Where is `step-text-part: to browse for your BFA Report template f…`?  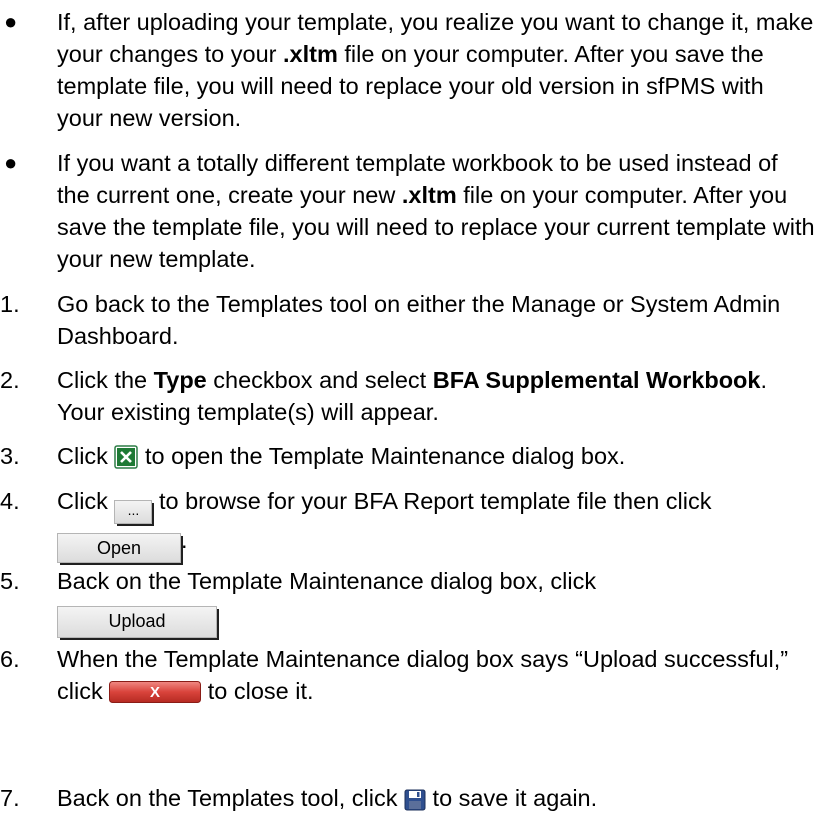 step-text-part: to browse for your BFA Report template f… is located at coordinates (432, 501).